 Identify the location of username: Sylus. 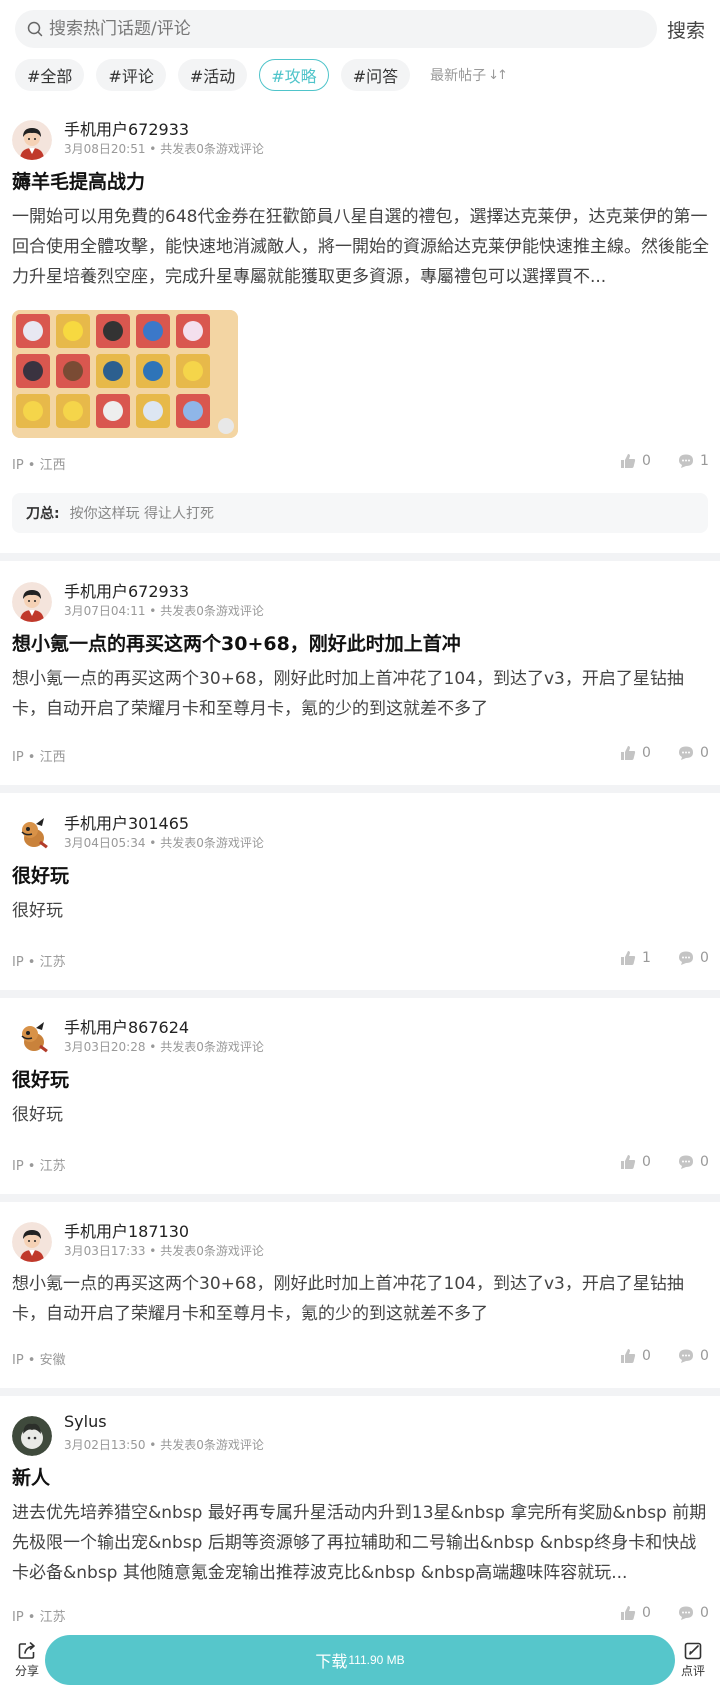
(85, 1421).